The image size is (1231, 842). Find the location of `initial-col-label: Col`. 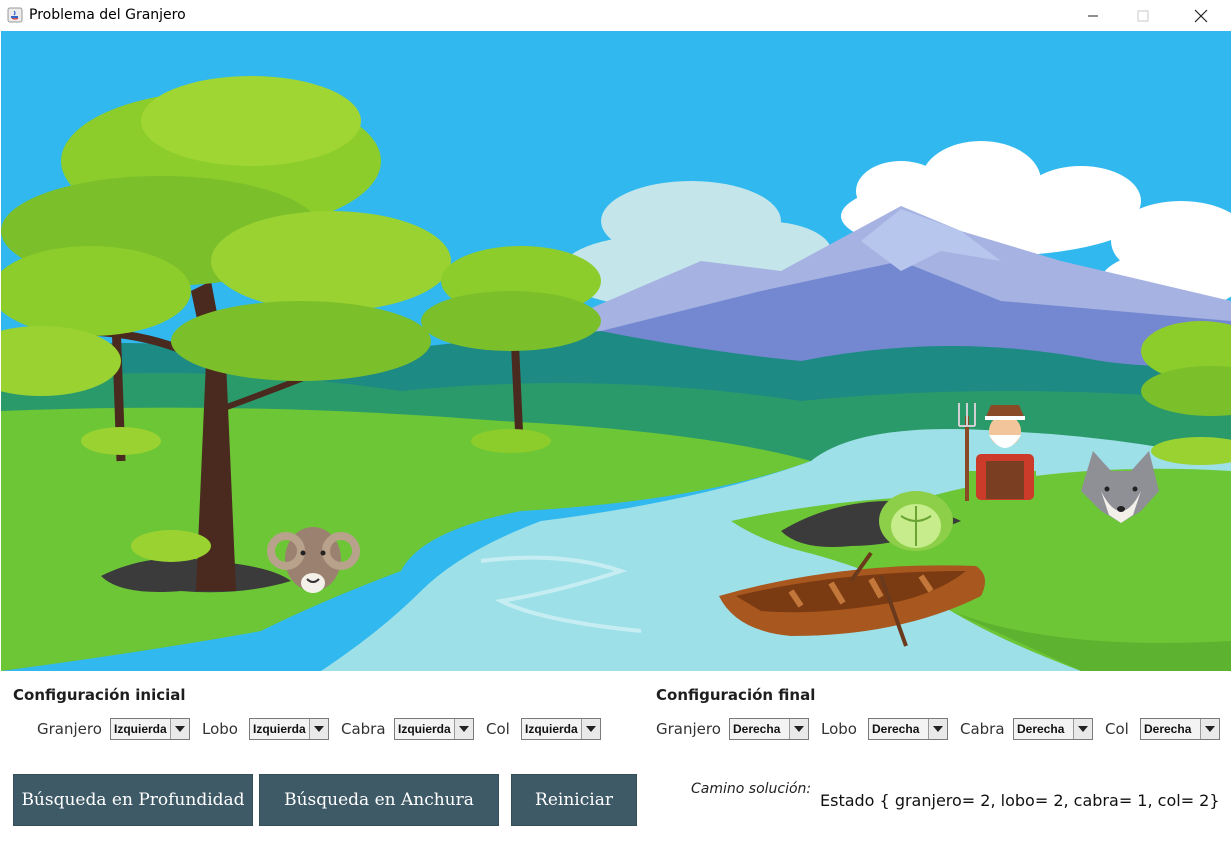

initial-col-label: Col is located at coordinates (498, 729).